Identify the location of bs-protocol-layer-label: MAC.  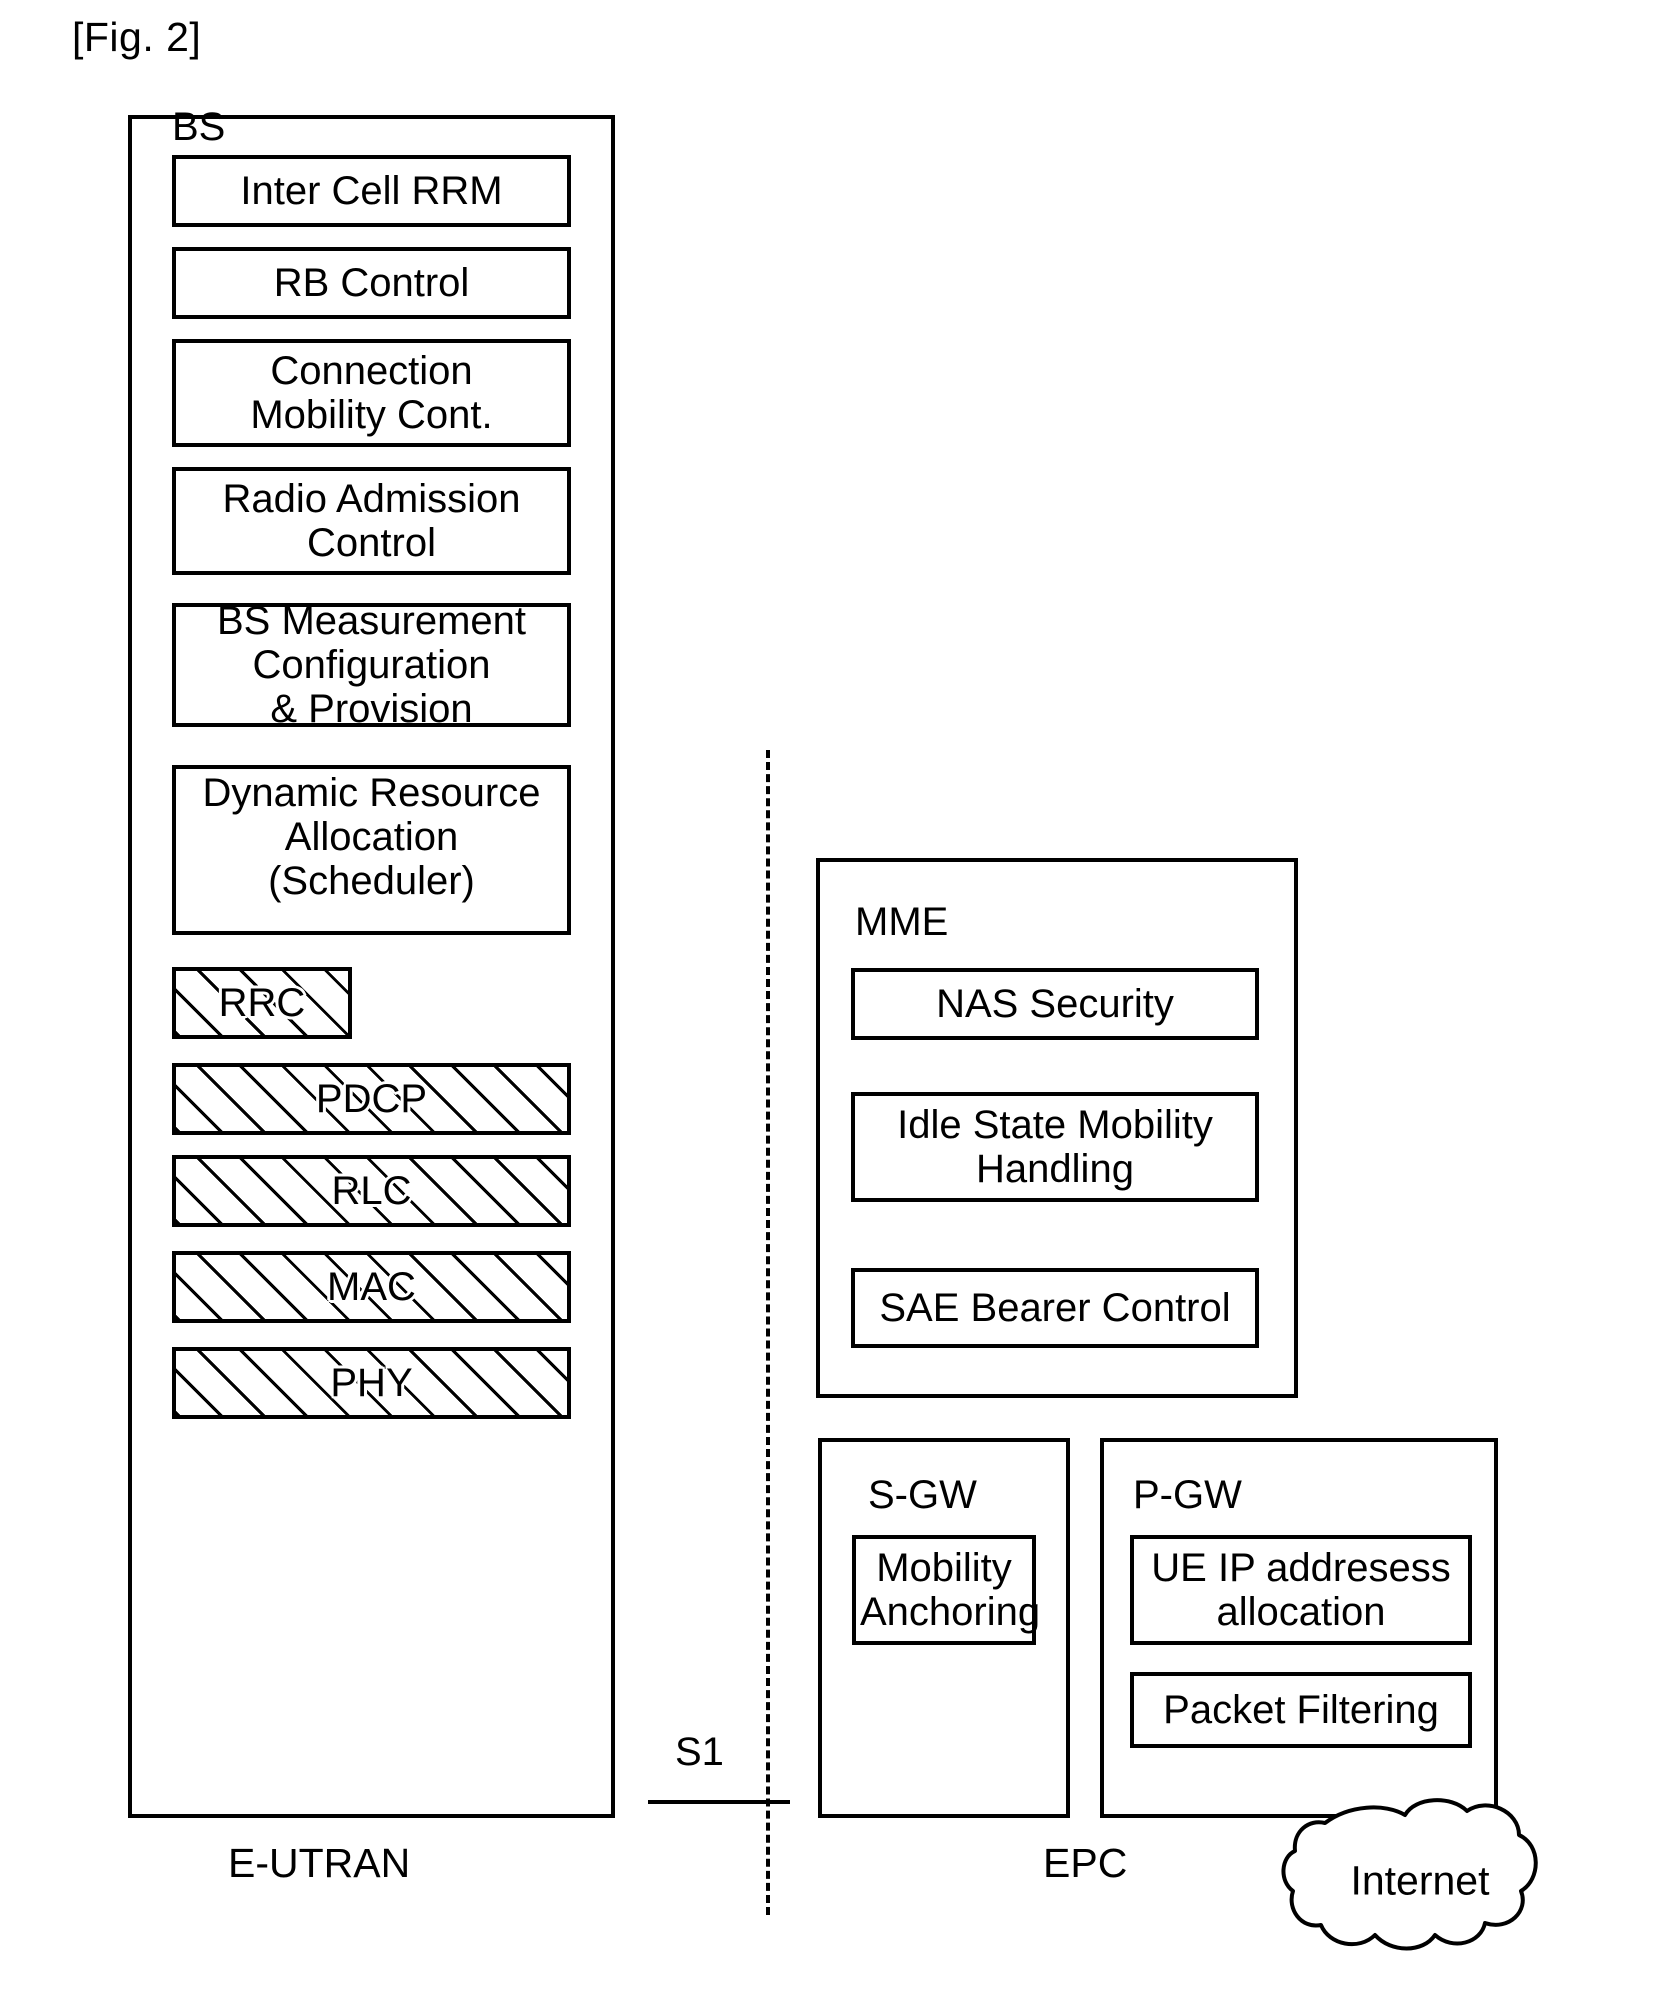
(371, 1287).